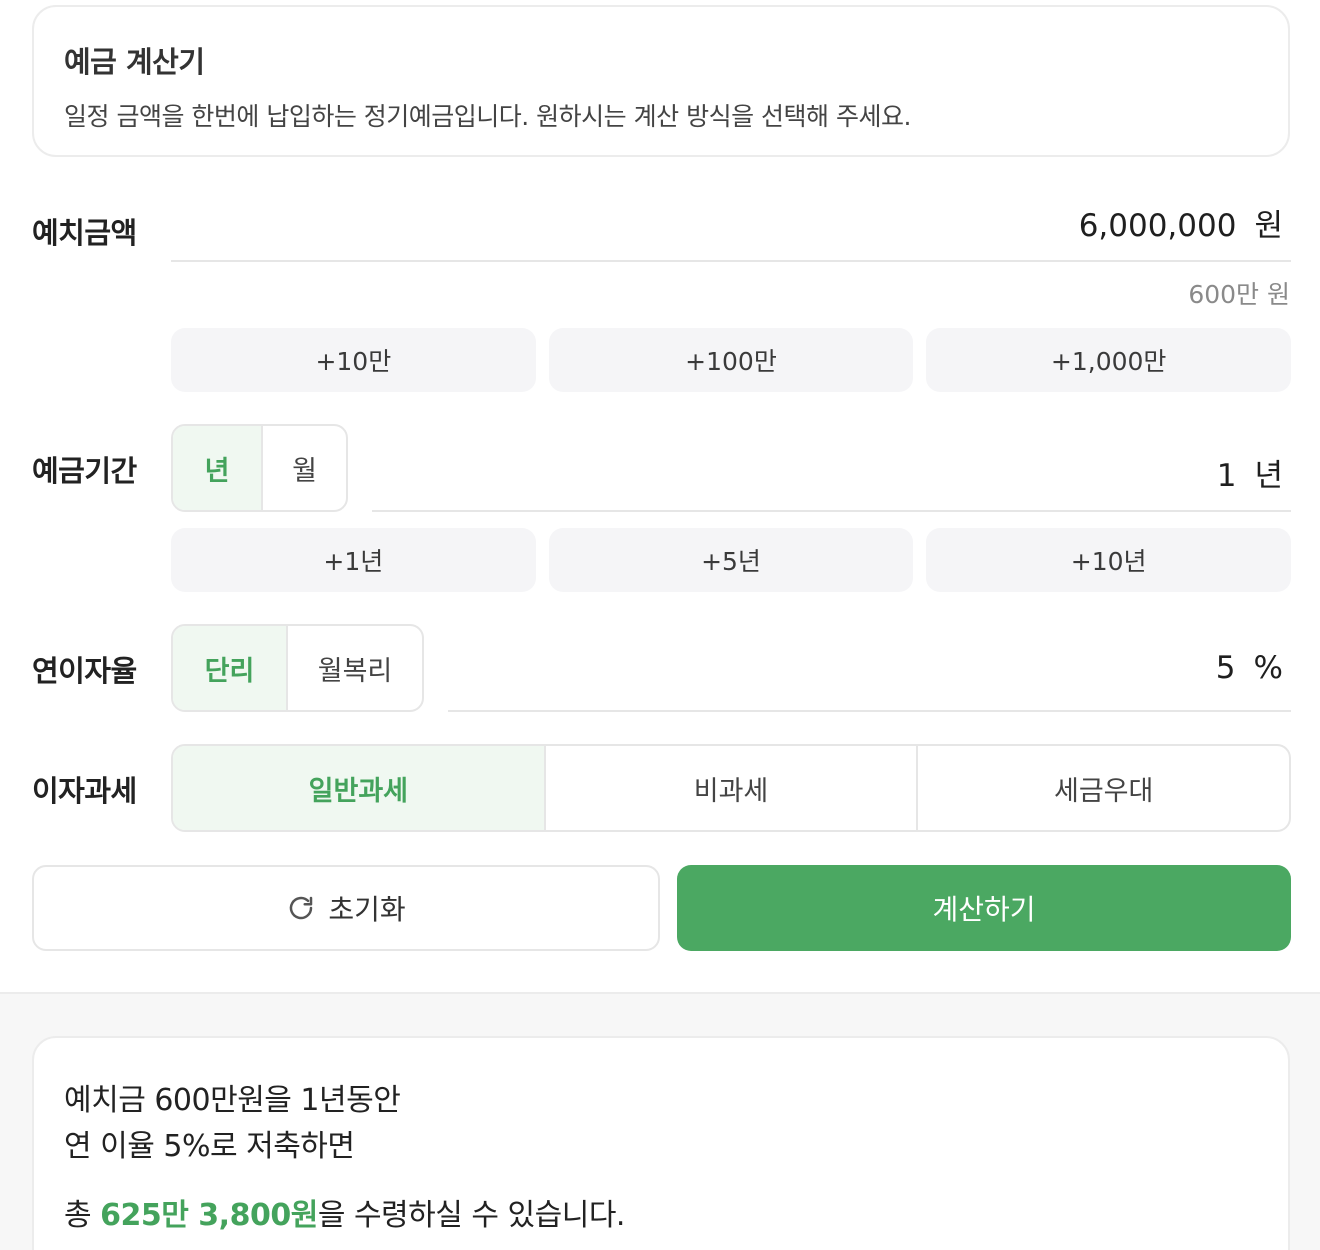 The height and width of the screenshot is (1250, 1320). What do you see at coordinates (353, 360) in the screenshot?
I see `add-100k-button: +10만` at bounding box center [353, 360].